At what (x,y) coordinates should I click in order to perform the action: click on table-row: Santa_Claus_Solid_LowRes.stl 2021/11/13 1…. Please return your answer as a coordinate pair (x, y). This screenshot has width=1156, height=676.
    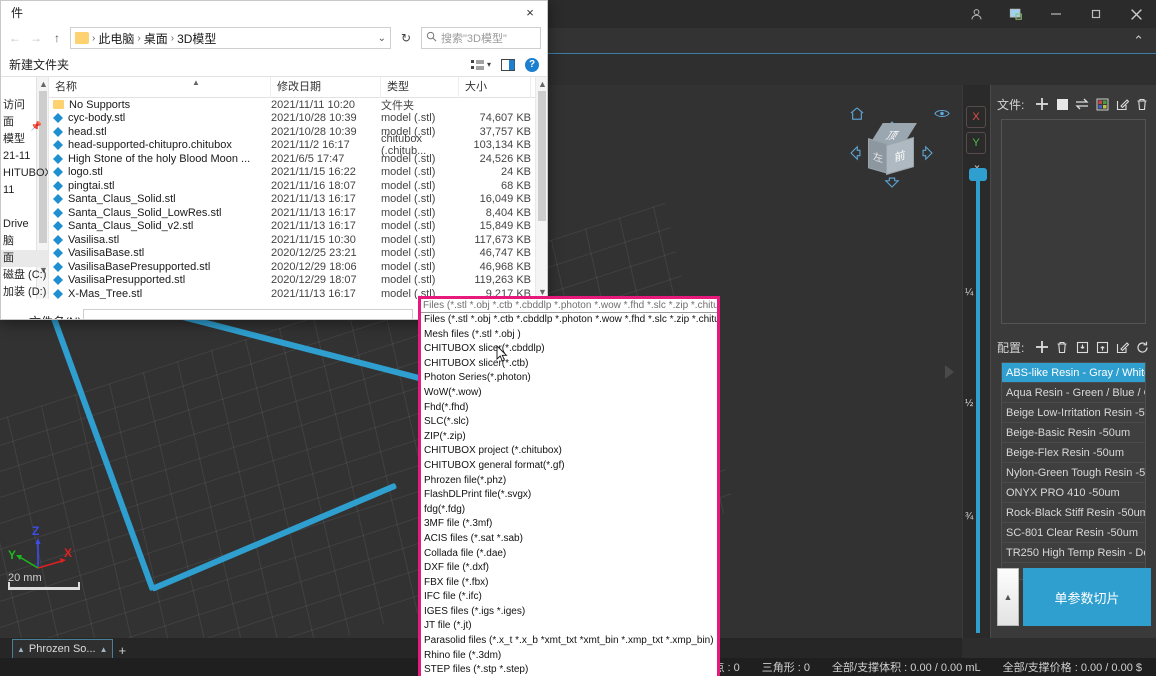
    Looking at the image, I should click on (298, 213).